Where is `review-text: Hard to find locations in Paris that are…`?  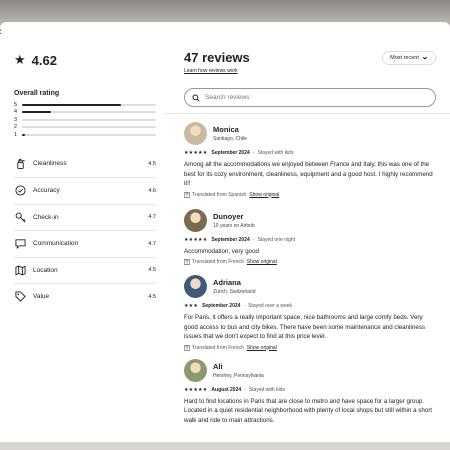
review-text: Hard to find locations in Paris that are… is located at coordinates (308, 410).